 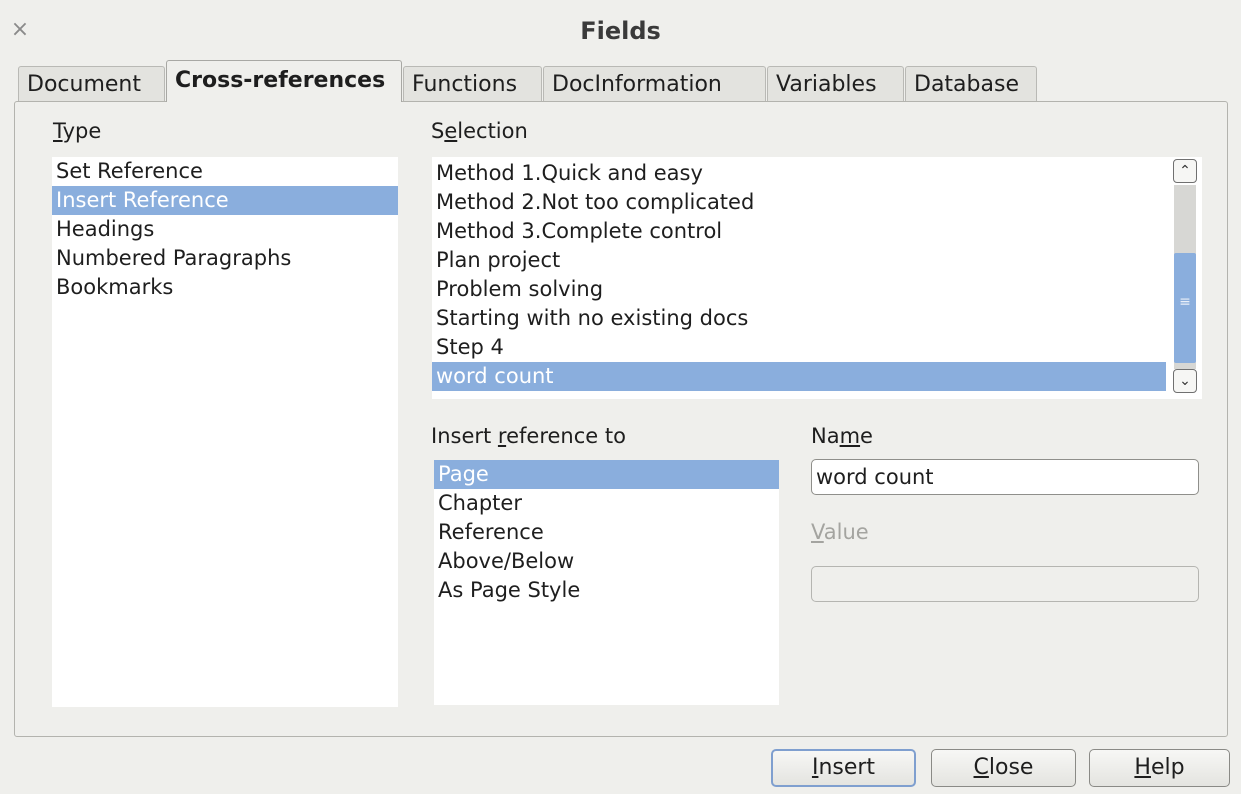 What do you see at coordinates (1185, 302) in the screenshot?
I see `grip-icon: ≡` at bounding box center [1185, 302].